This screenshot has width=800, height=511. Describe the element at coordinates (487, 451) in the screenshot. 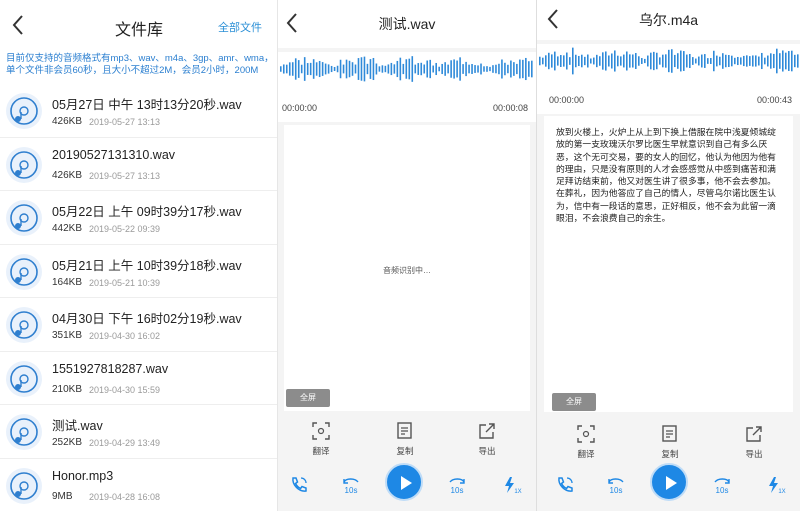

I see `export-label: 导出` at that location.